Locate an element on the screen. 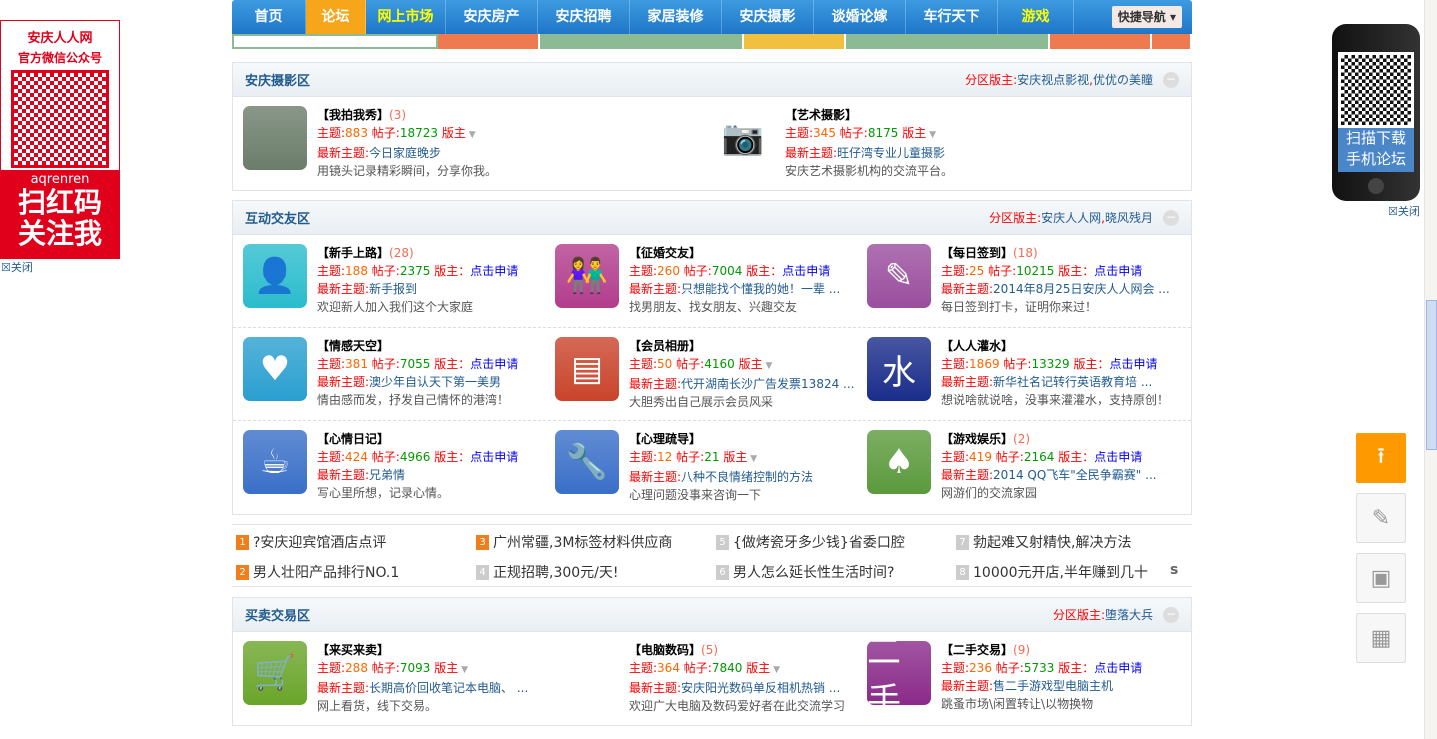 The height and width of the screenshot is (739, 1437). nav-item: 首页 is located at coordinates (269, 17).